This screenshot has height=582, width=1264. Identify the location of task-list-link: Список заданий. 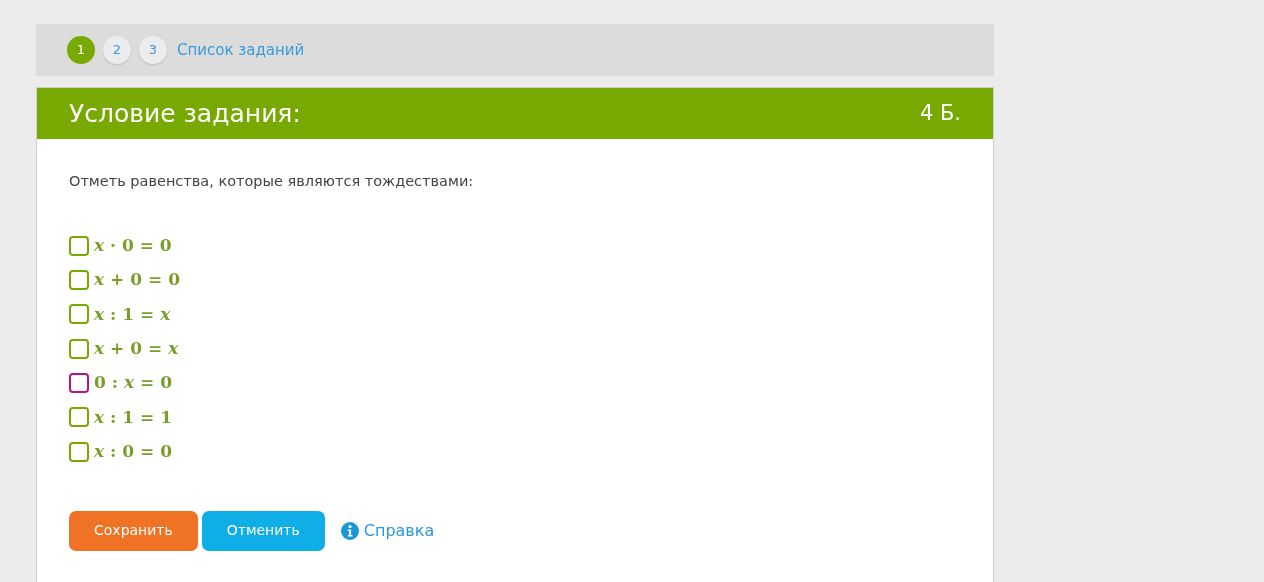
(241, 50).